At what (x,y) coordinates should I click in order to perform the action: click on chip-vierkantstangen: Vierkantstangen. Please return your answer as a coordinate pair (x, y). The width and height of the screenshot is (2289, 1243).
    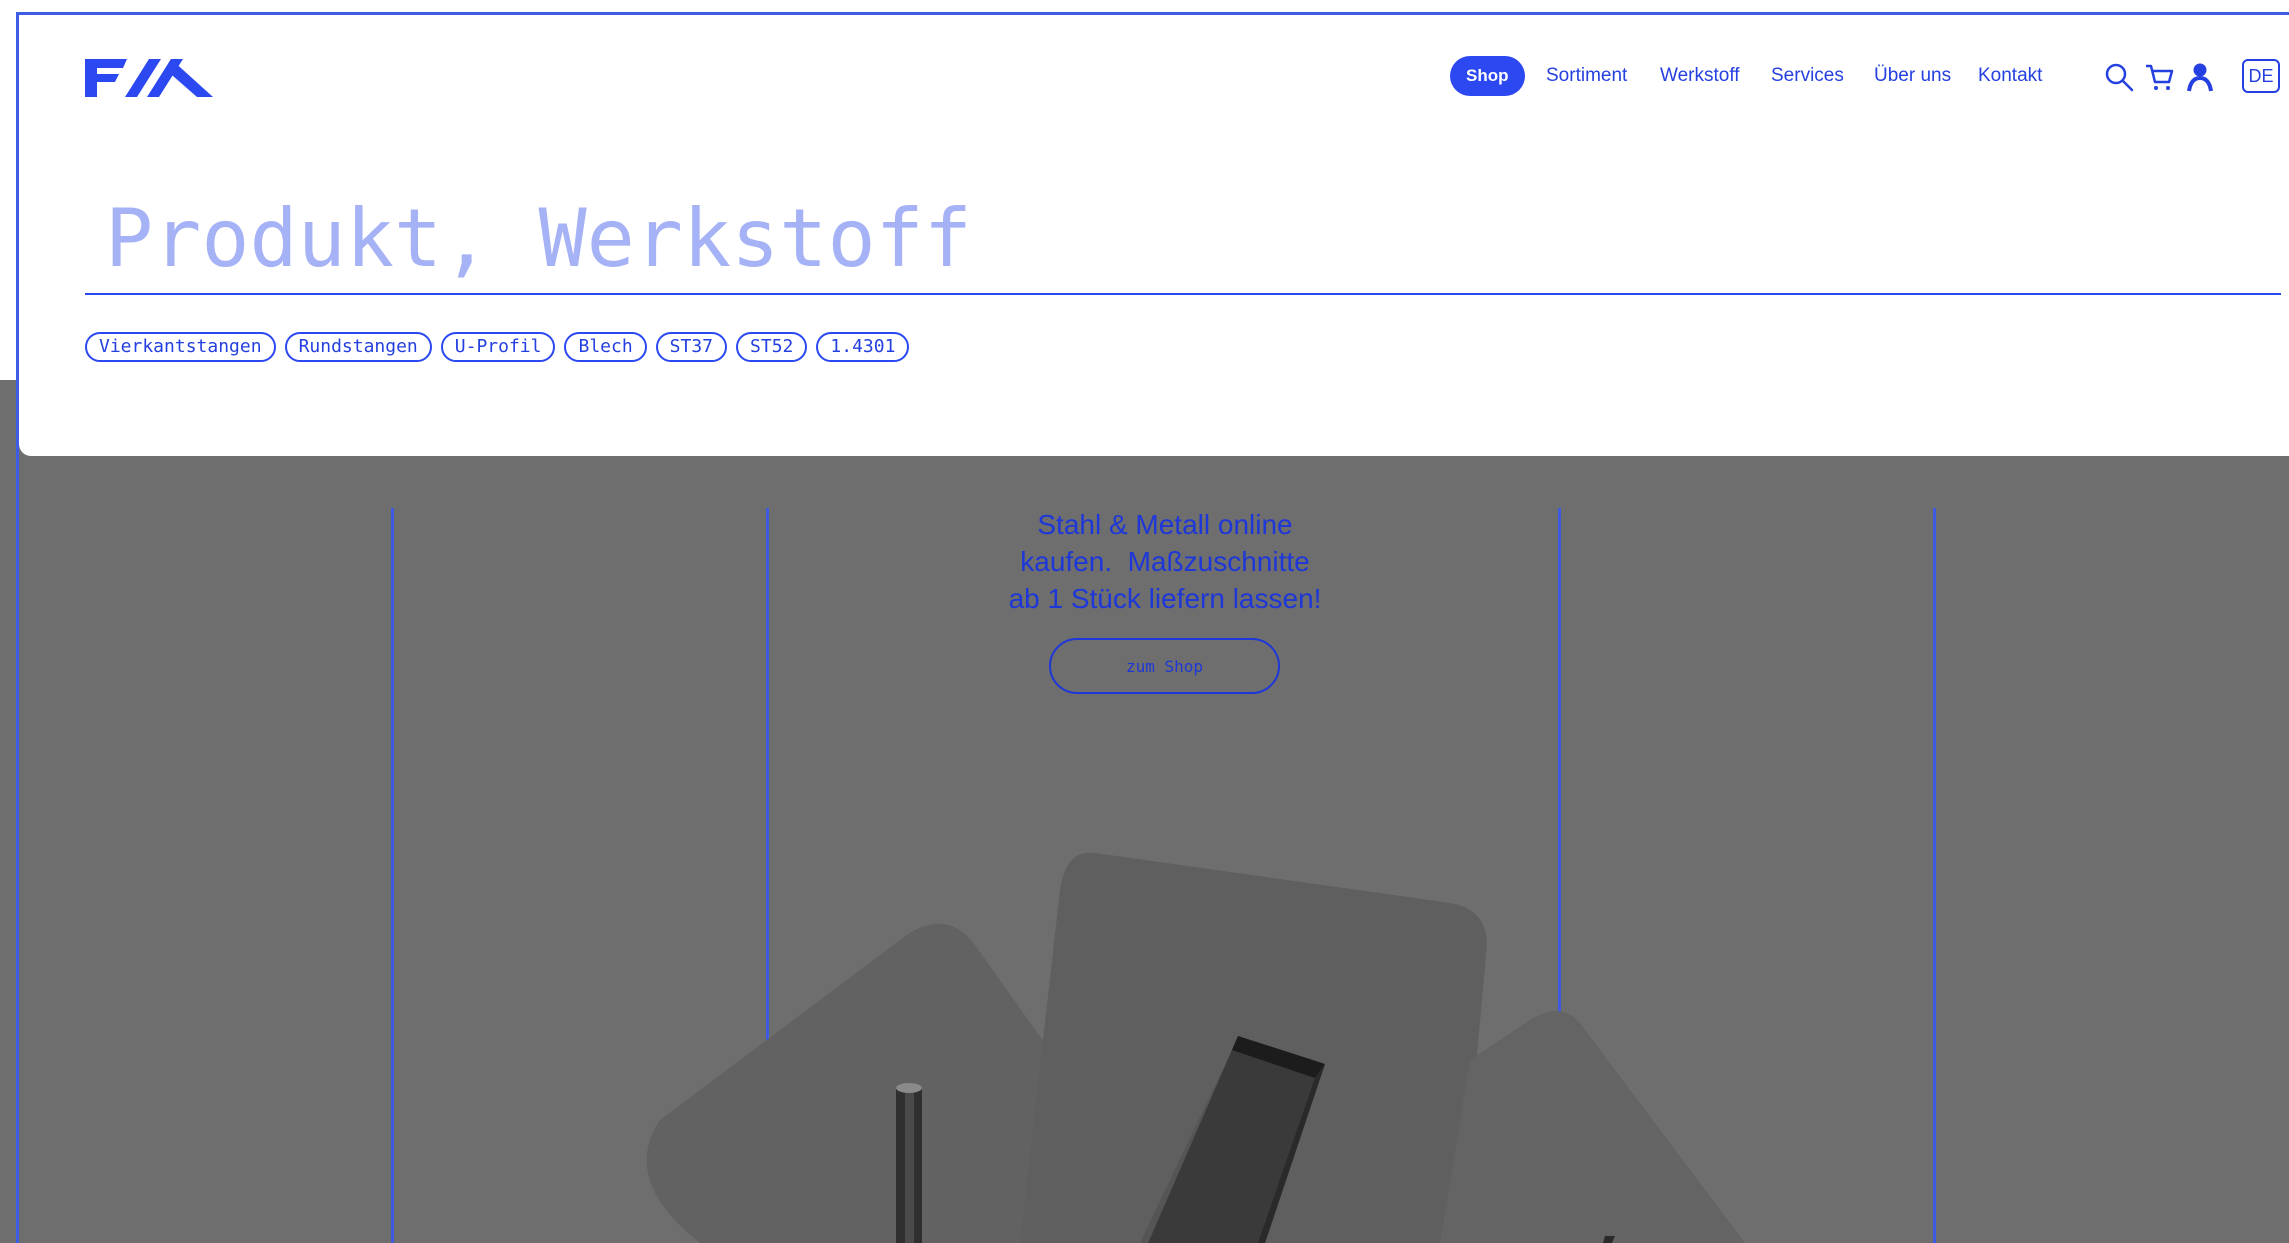
    Looking at the image, I should click on (180, 347).